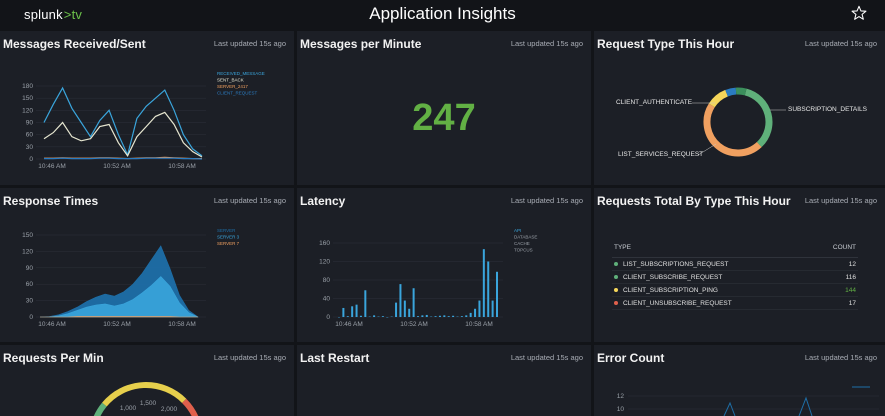 This screenshot has width=885, height=416. What do you see at coordinates (241, 73) in the screenshot?
I see `legend-item: RECEIVED_MESSAGE` at bounding box center [241, 73].